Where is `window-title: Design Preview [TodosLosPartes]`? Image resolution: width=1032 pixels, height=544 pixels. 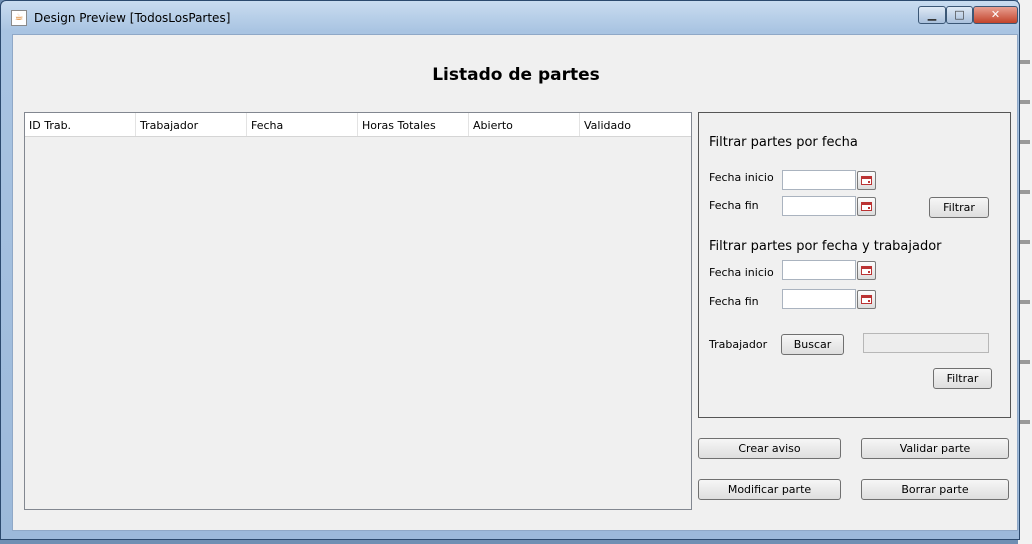
window-title: Design Preview [TodosLosPartes] is located at coordinates (132, 18).